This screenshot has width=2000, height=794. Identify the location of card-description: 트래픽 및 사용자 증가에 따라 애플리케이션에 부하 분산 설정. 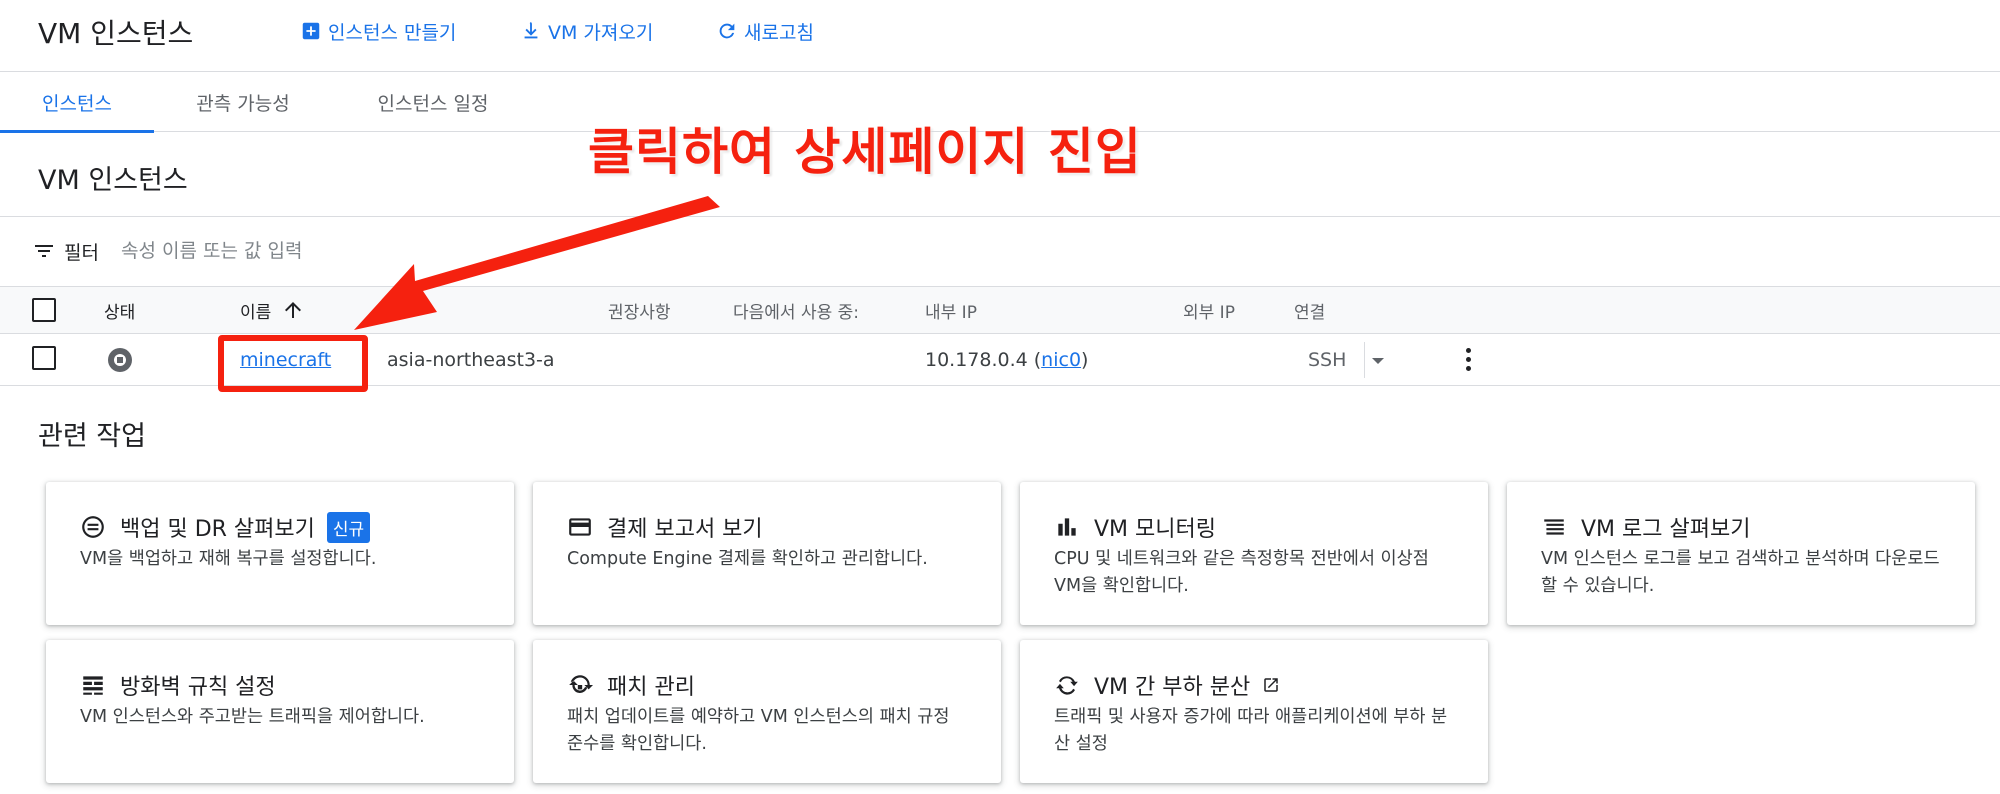
(1251, 730).